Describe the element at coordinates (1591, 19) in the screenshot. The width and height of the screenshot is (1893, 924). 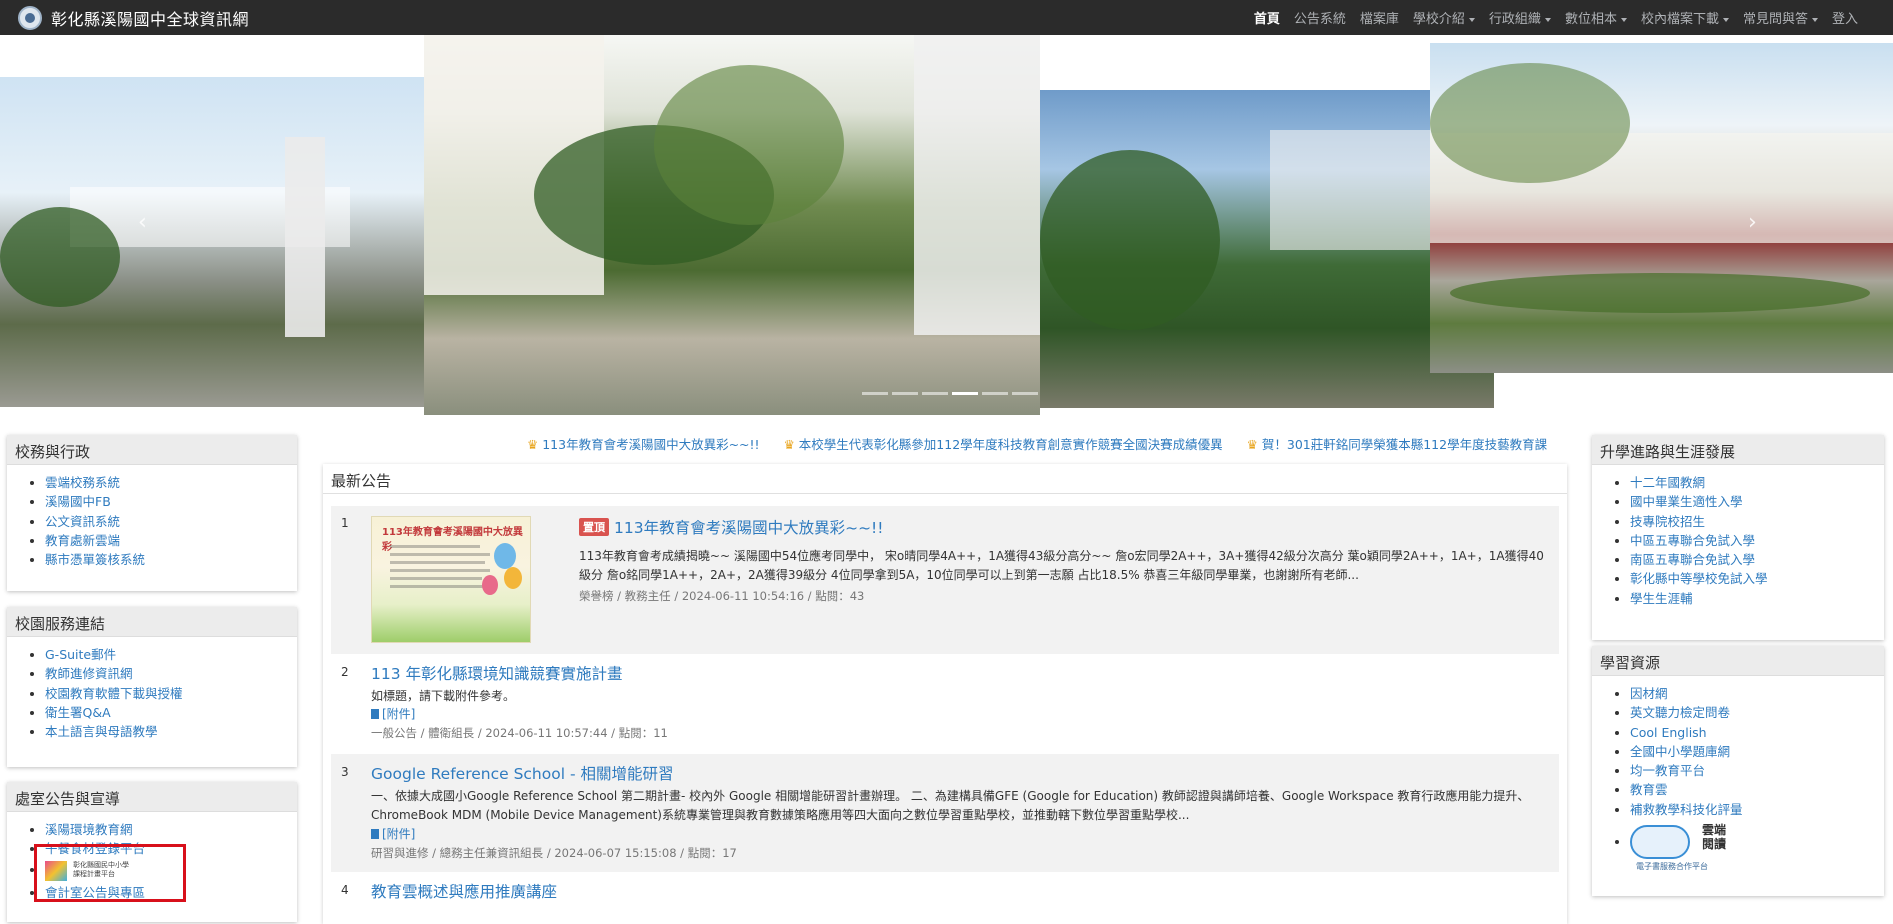
I see `nav-item-label: 數位相本` at that location.